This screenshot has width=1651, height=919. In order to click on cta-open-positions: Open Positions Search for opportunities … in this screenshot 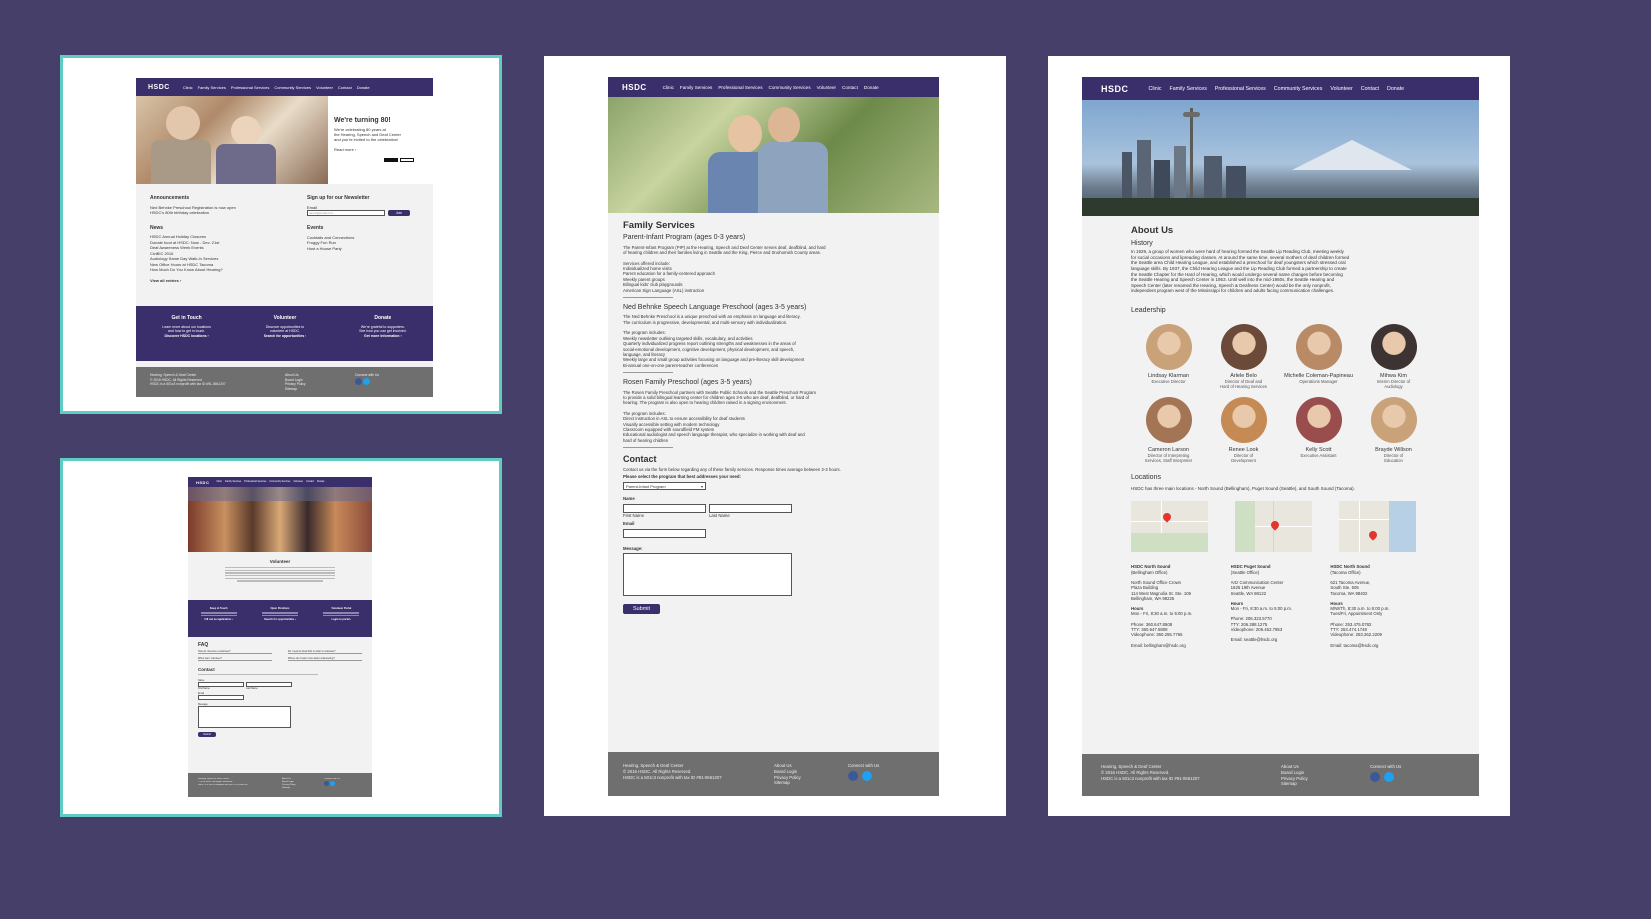, I will do `click(280, 622)`.